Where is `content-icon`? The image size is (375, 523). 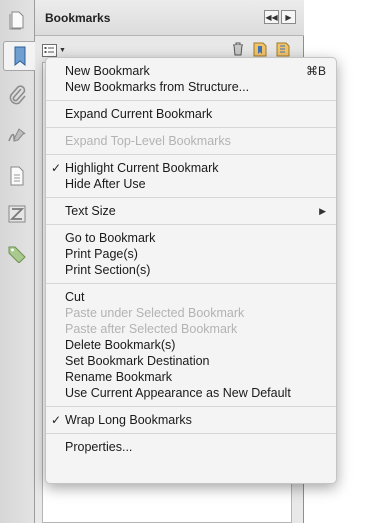 content-icon is located at coordinates (17, 176).